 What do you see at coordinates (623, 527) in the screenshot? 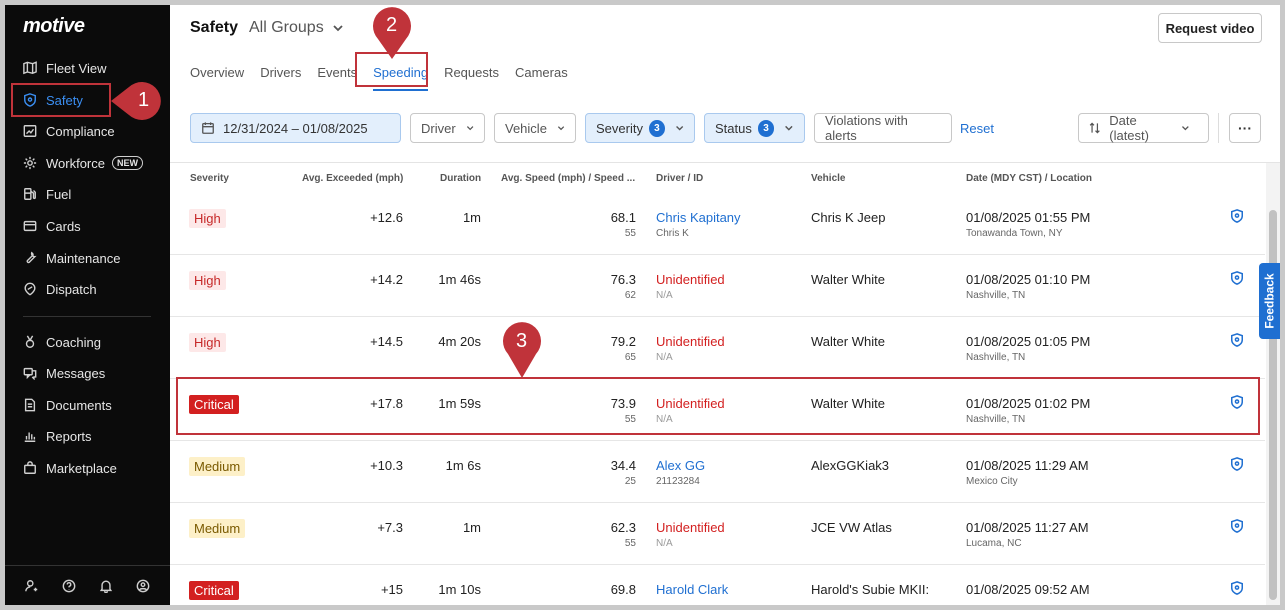
I see `avg-speed-value: 62.3` at bounding box center [623, 527].